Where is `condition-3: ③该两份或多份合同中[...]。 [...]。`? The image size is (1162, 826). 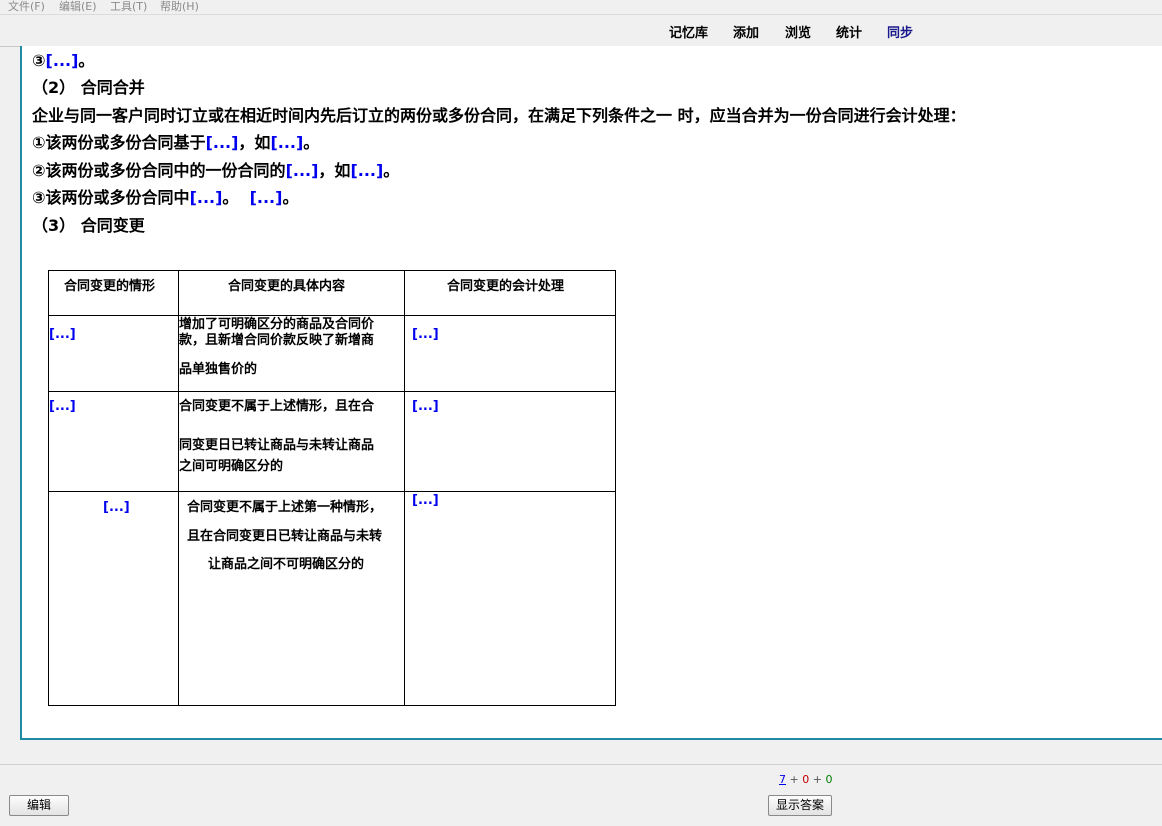
condition-3: ③该两份或多份合同中[...]。 [...]。 is located at coordinates (165, 198).